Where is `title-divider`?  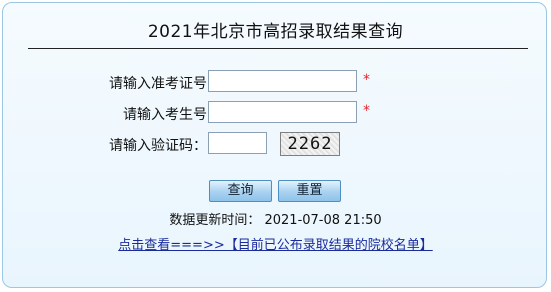 title-divider is located at coordinates (278, 48).